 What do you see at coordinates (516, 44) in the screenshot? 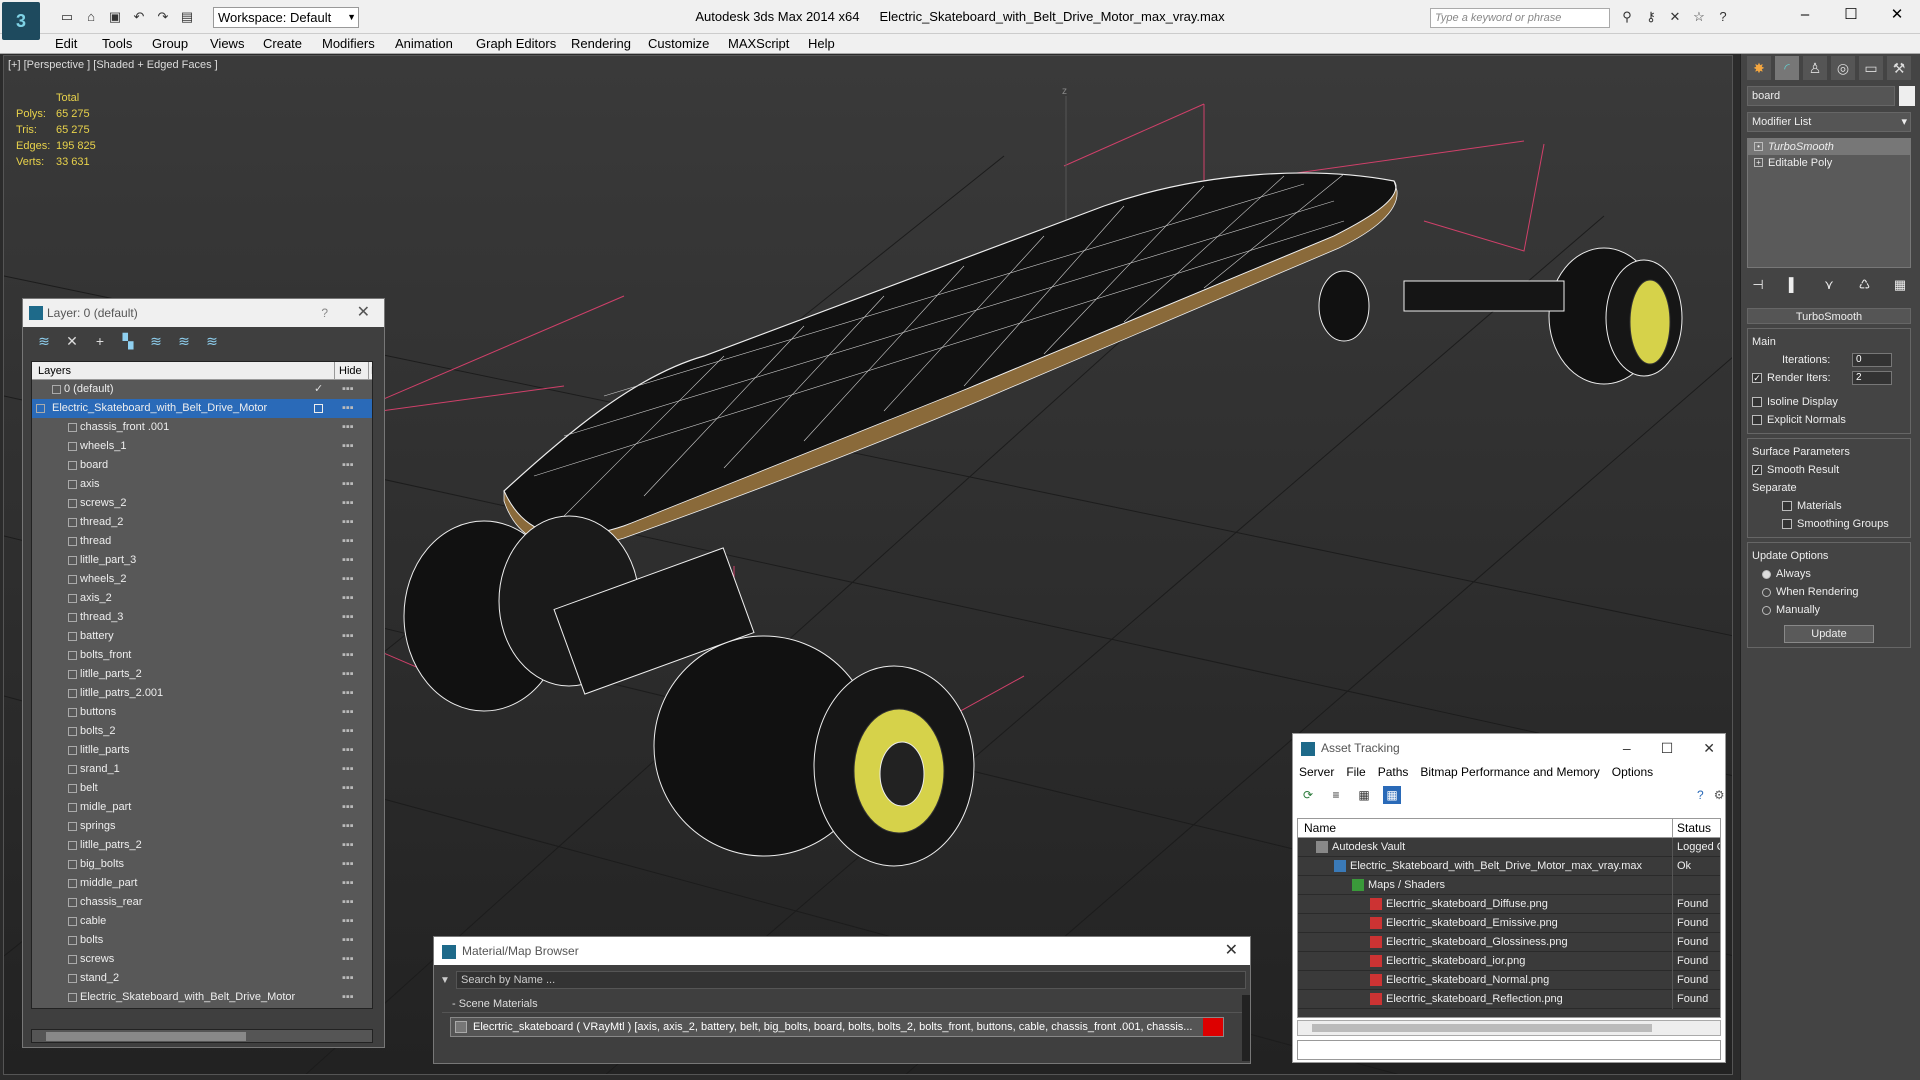
I see `menu-graph-editors: Graph Editors` at bounding box center [516, 44].